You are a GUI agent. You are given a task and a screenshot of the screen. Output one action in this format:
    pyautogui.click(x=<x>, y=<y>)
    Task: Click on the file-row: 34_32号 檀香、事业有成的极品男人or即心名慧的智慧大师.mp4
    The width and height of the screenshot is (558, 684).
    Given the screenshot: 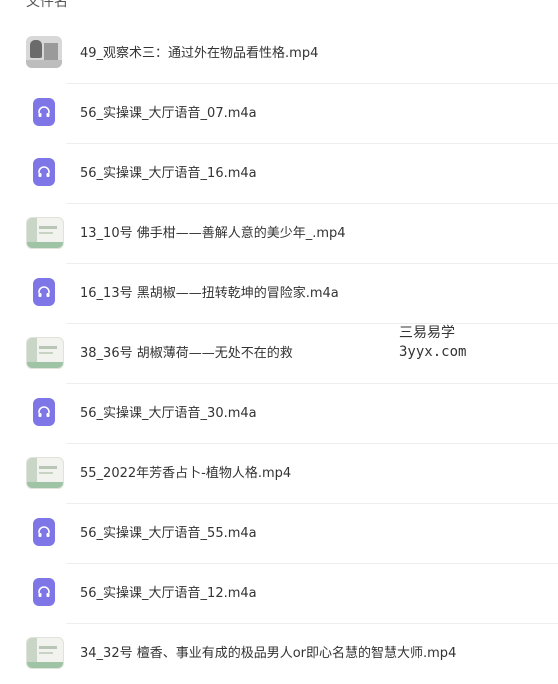 What is the action you would take?
    pyautogui.click(x=292, y=653)
    